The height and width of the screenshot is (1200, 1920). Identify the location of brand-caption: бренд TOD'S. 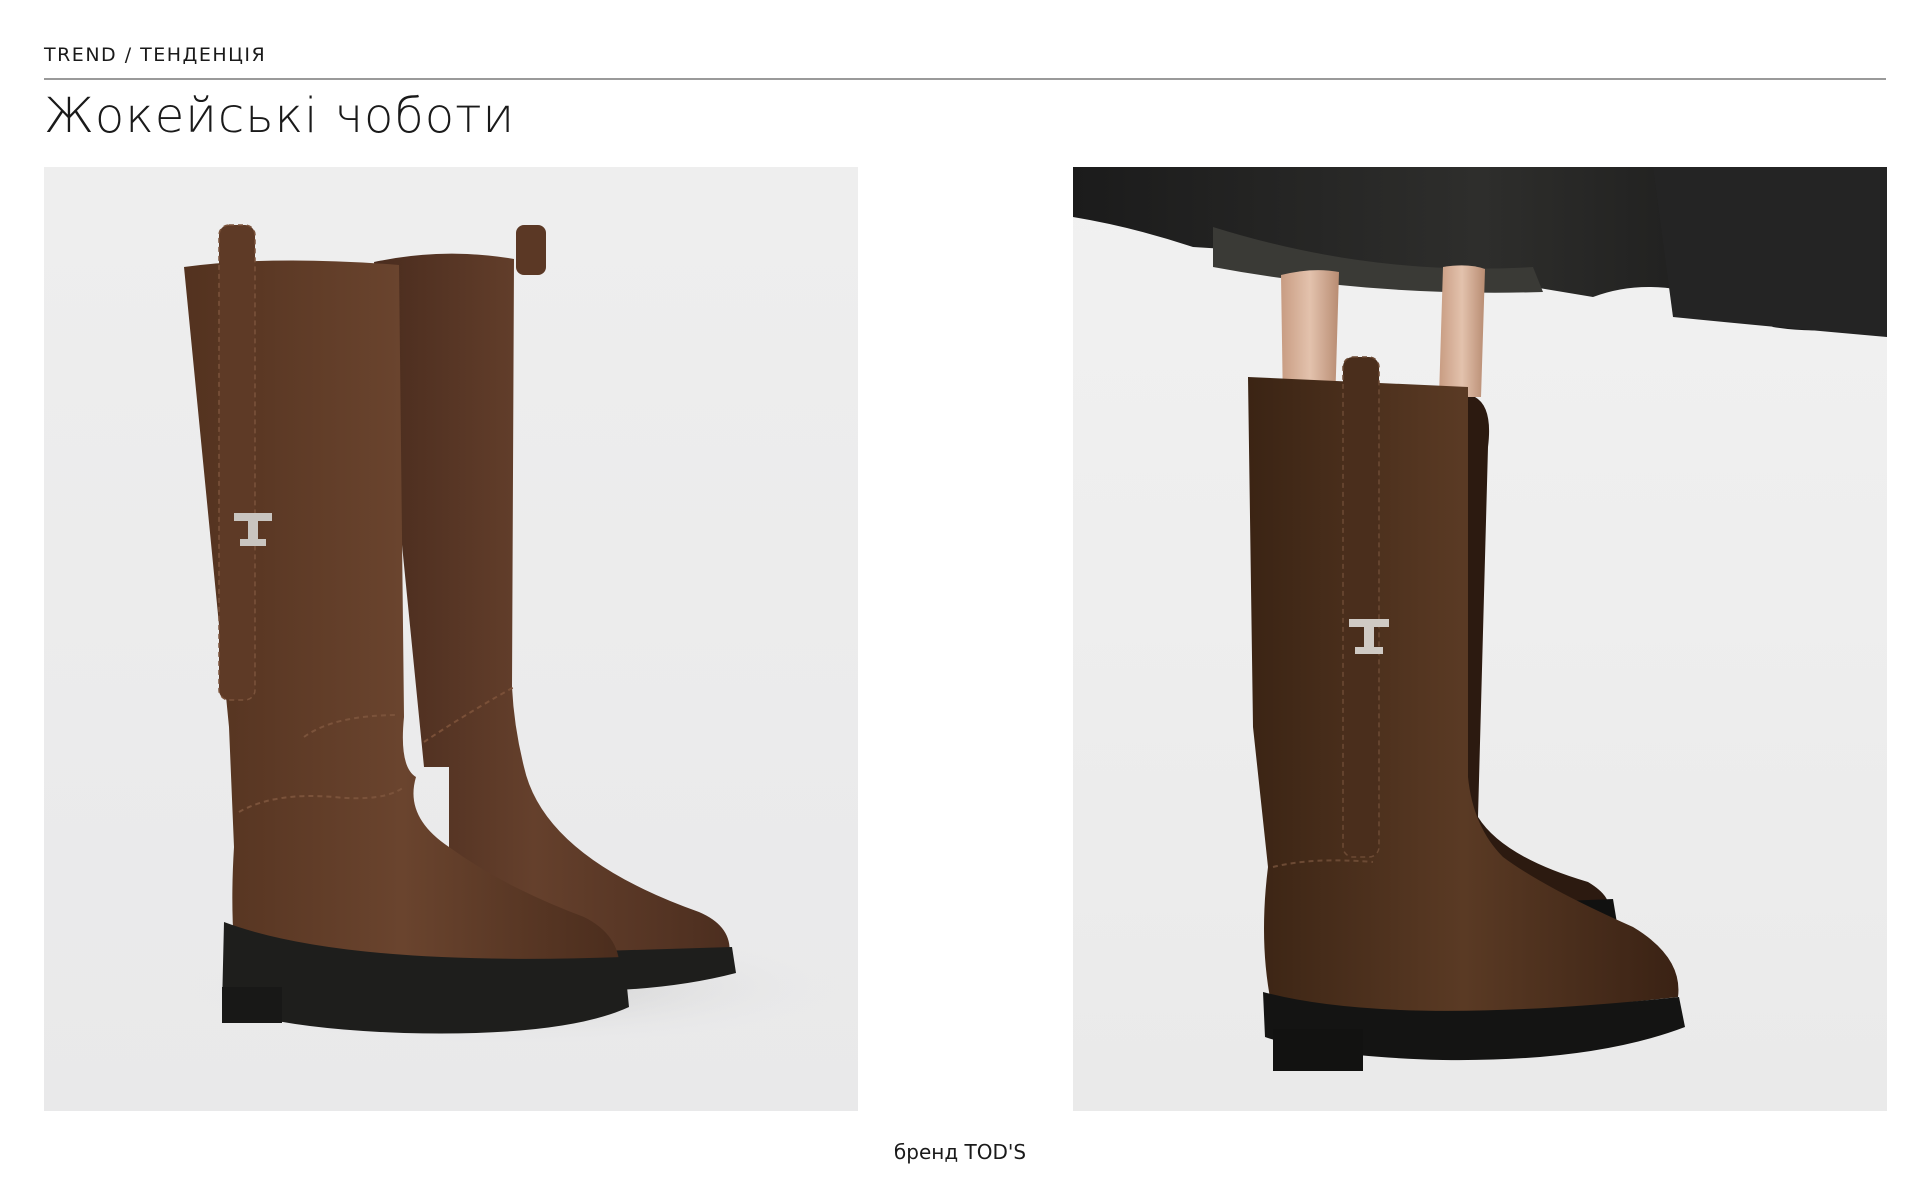
(960, 1152).